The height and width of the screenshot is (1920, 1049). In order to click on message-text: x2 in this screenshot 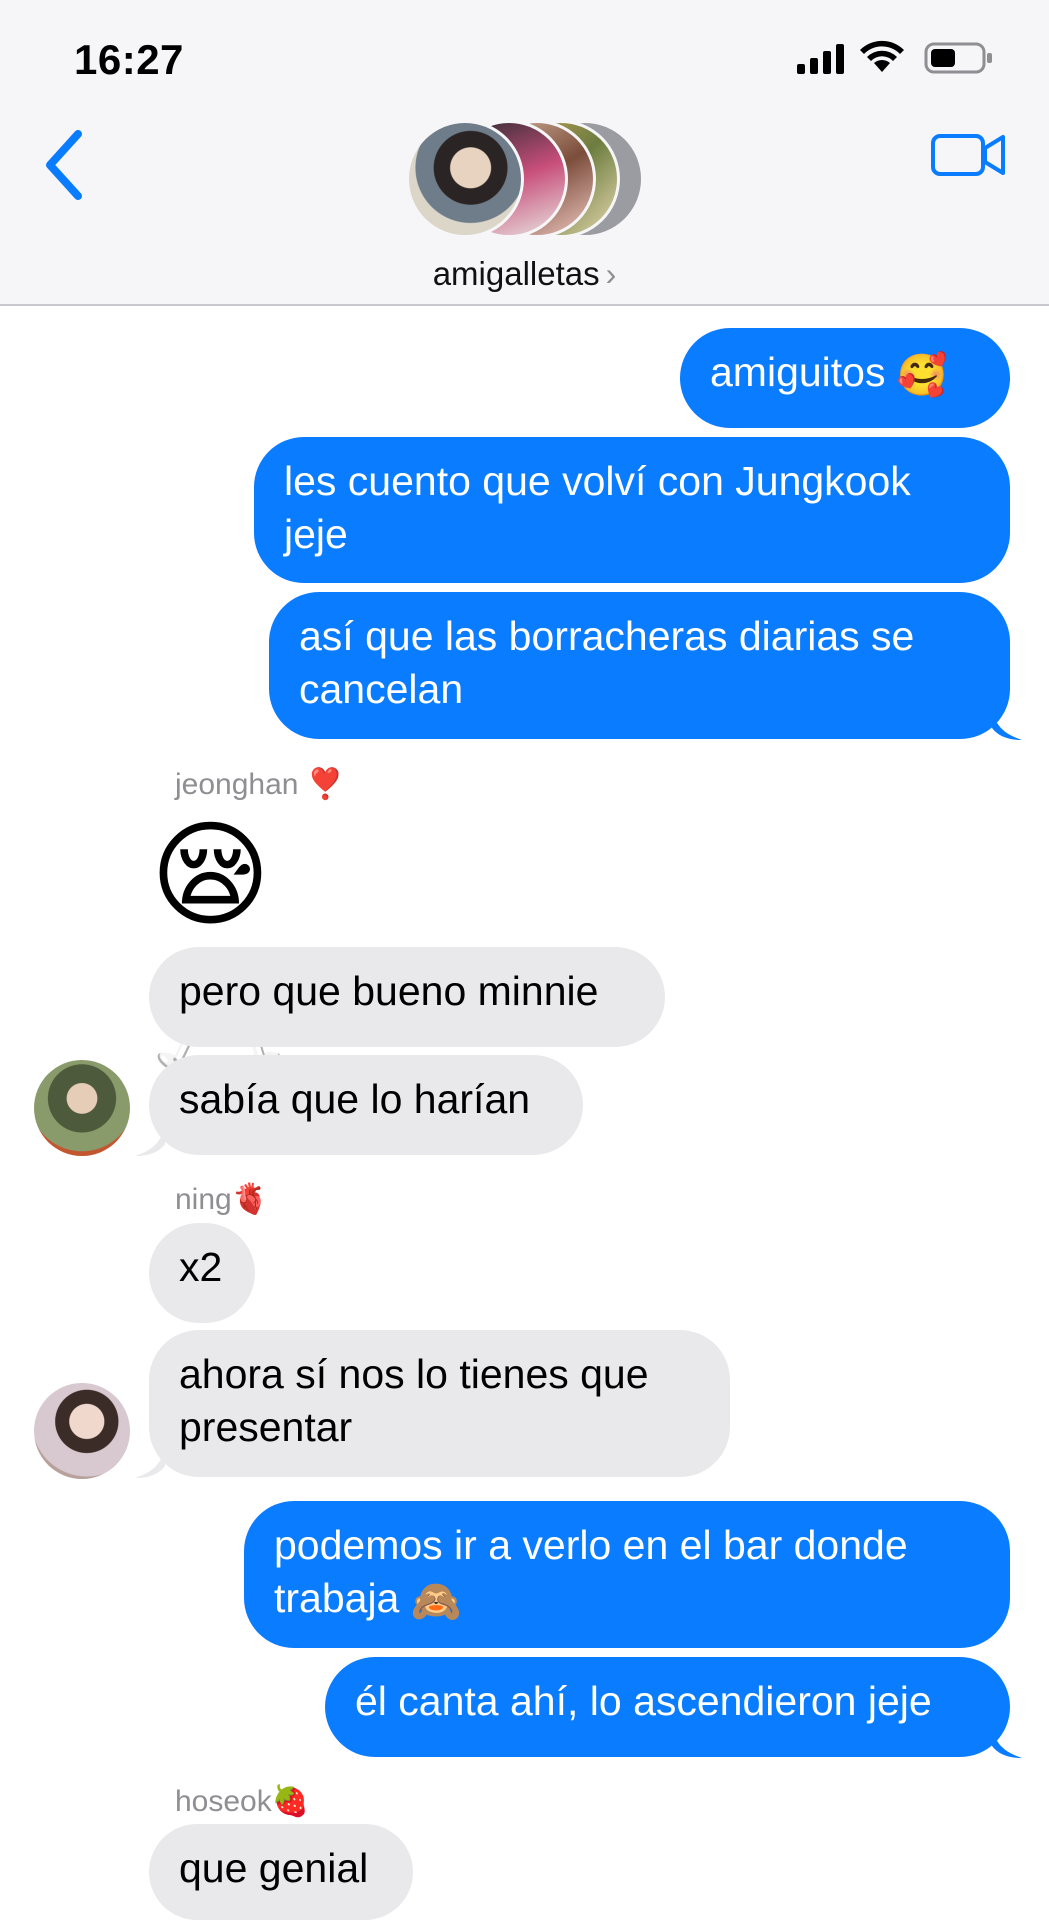, I will do `click(201, 1267)`.